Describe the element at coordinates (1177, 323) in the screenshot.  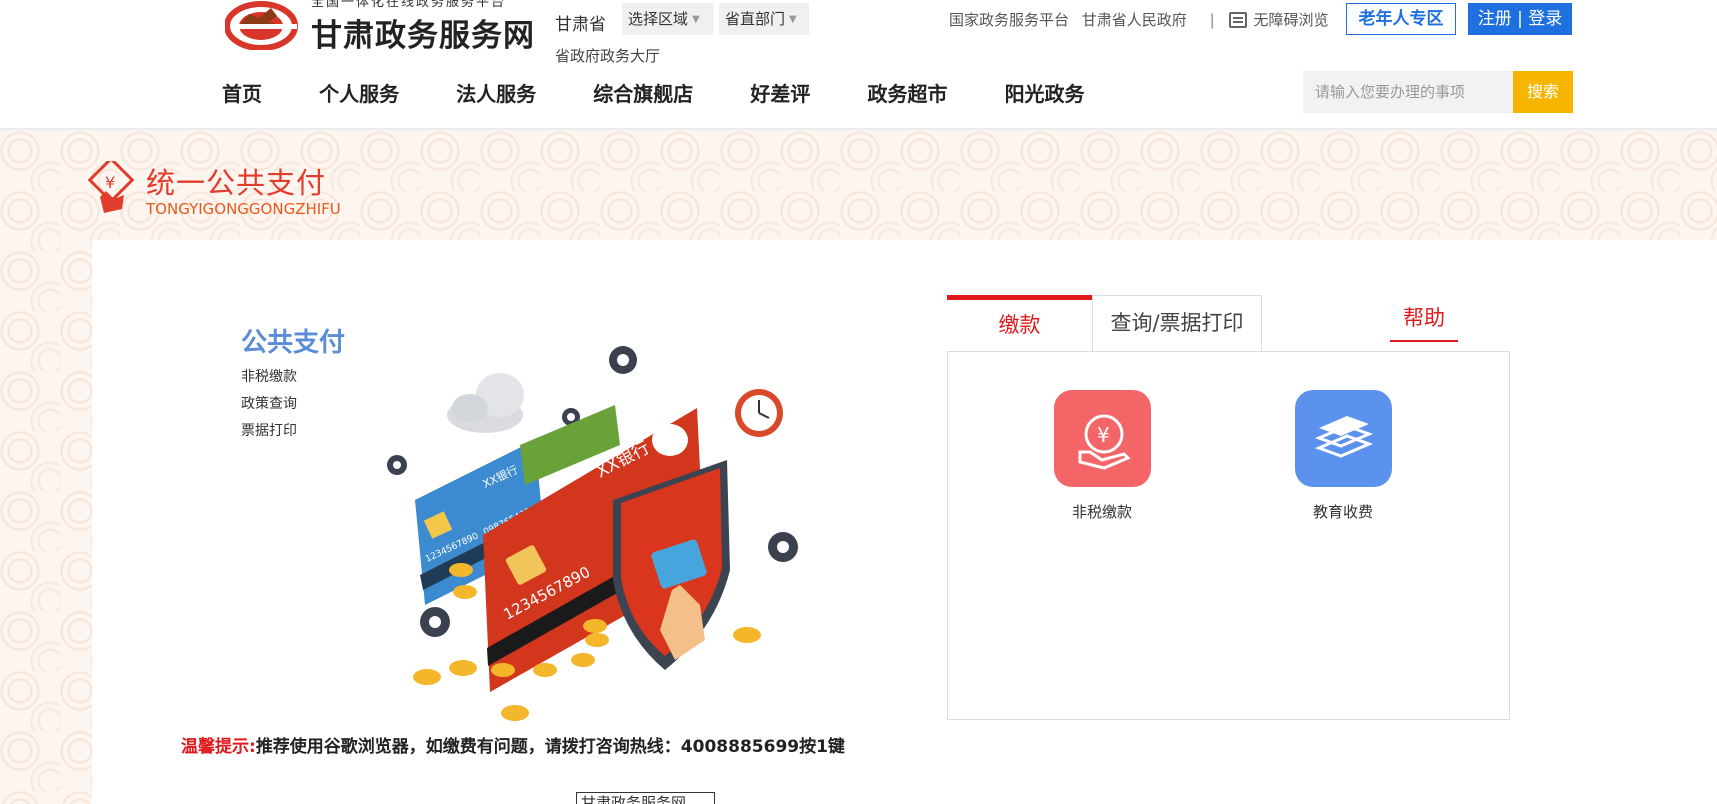
I see `tab-query-print: 查询/票据打印` at that location.